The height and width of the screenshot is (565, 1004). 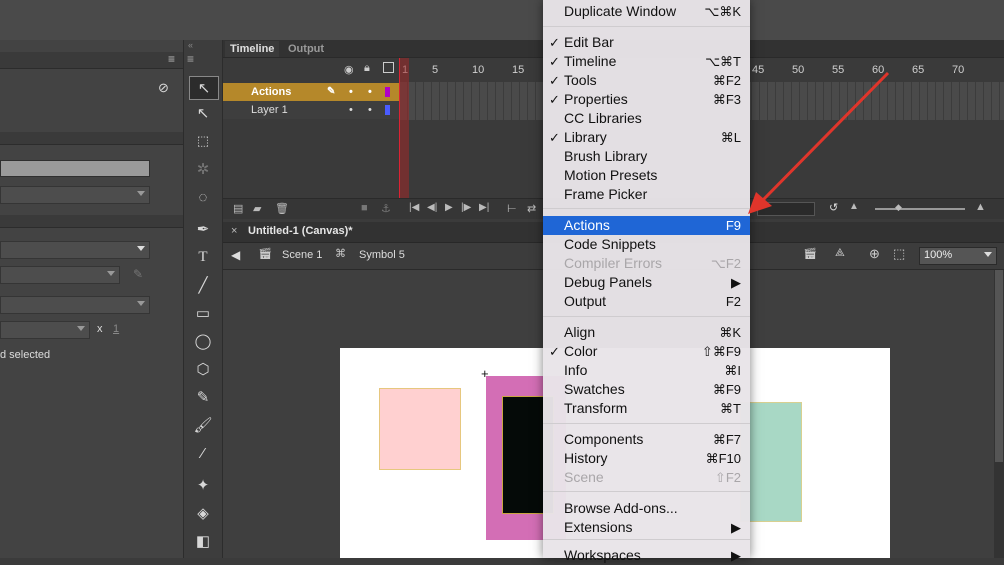 What do you see at coordinates (449, 207) in the screenshot?
I see `play-icon: ▶` at bounding box center [449, 207].